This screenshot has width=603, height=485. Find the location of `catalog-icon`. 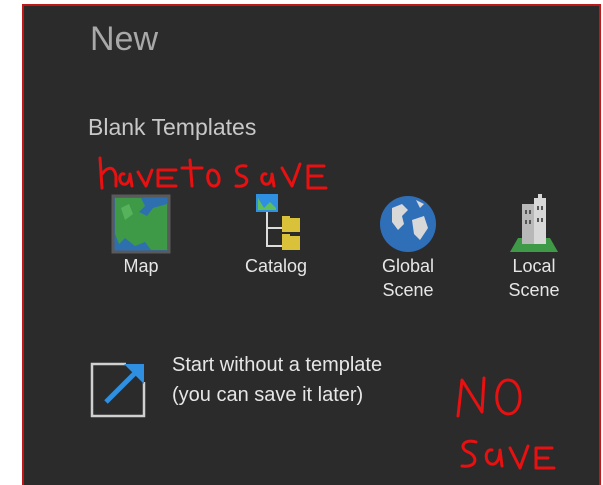

catalog-icon is located at coordinates (278, 222).